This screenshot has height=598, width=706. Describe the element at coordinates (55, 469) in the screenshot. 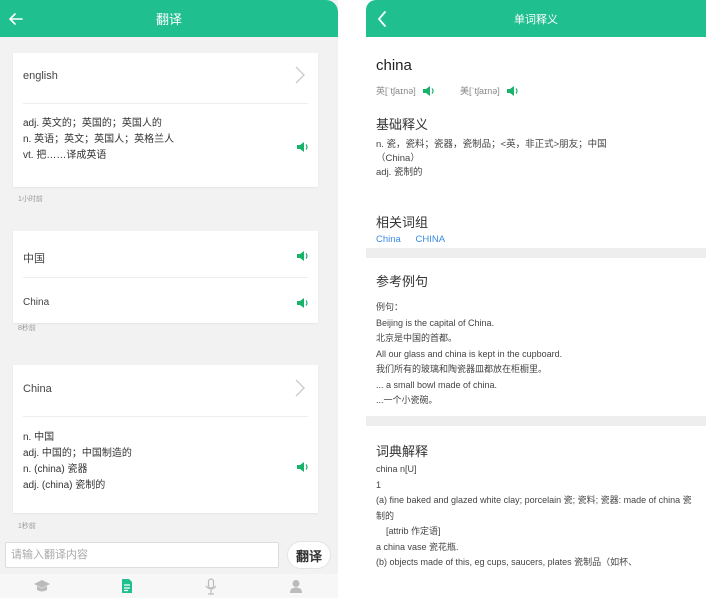

I see `translation-line: n. (china) 瓷器` at that location.